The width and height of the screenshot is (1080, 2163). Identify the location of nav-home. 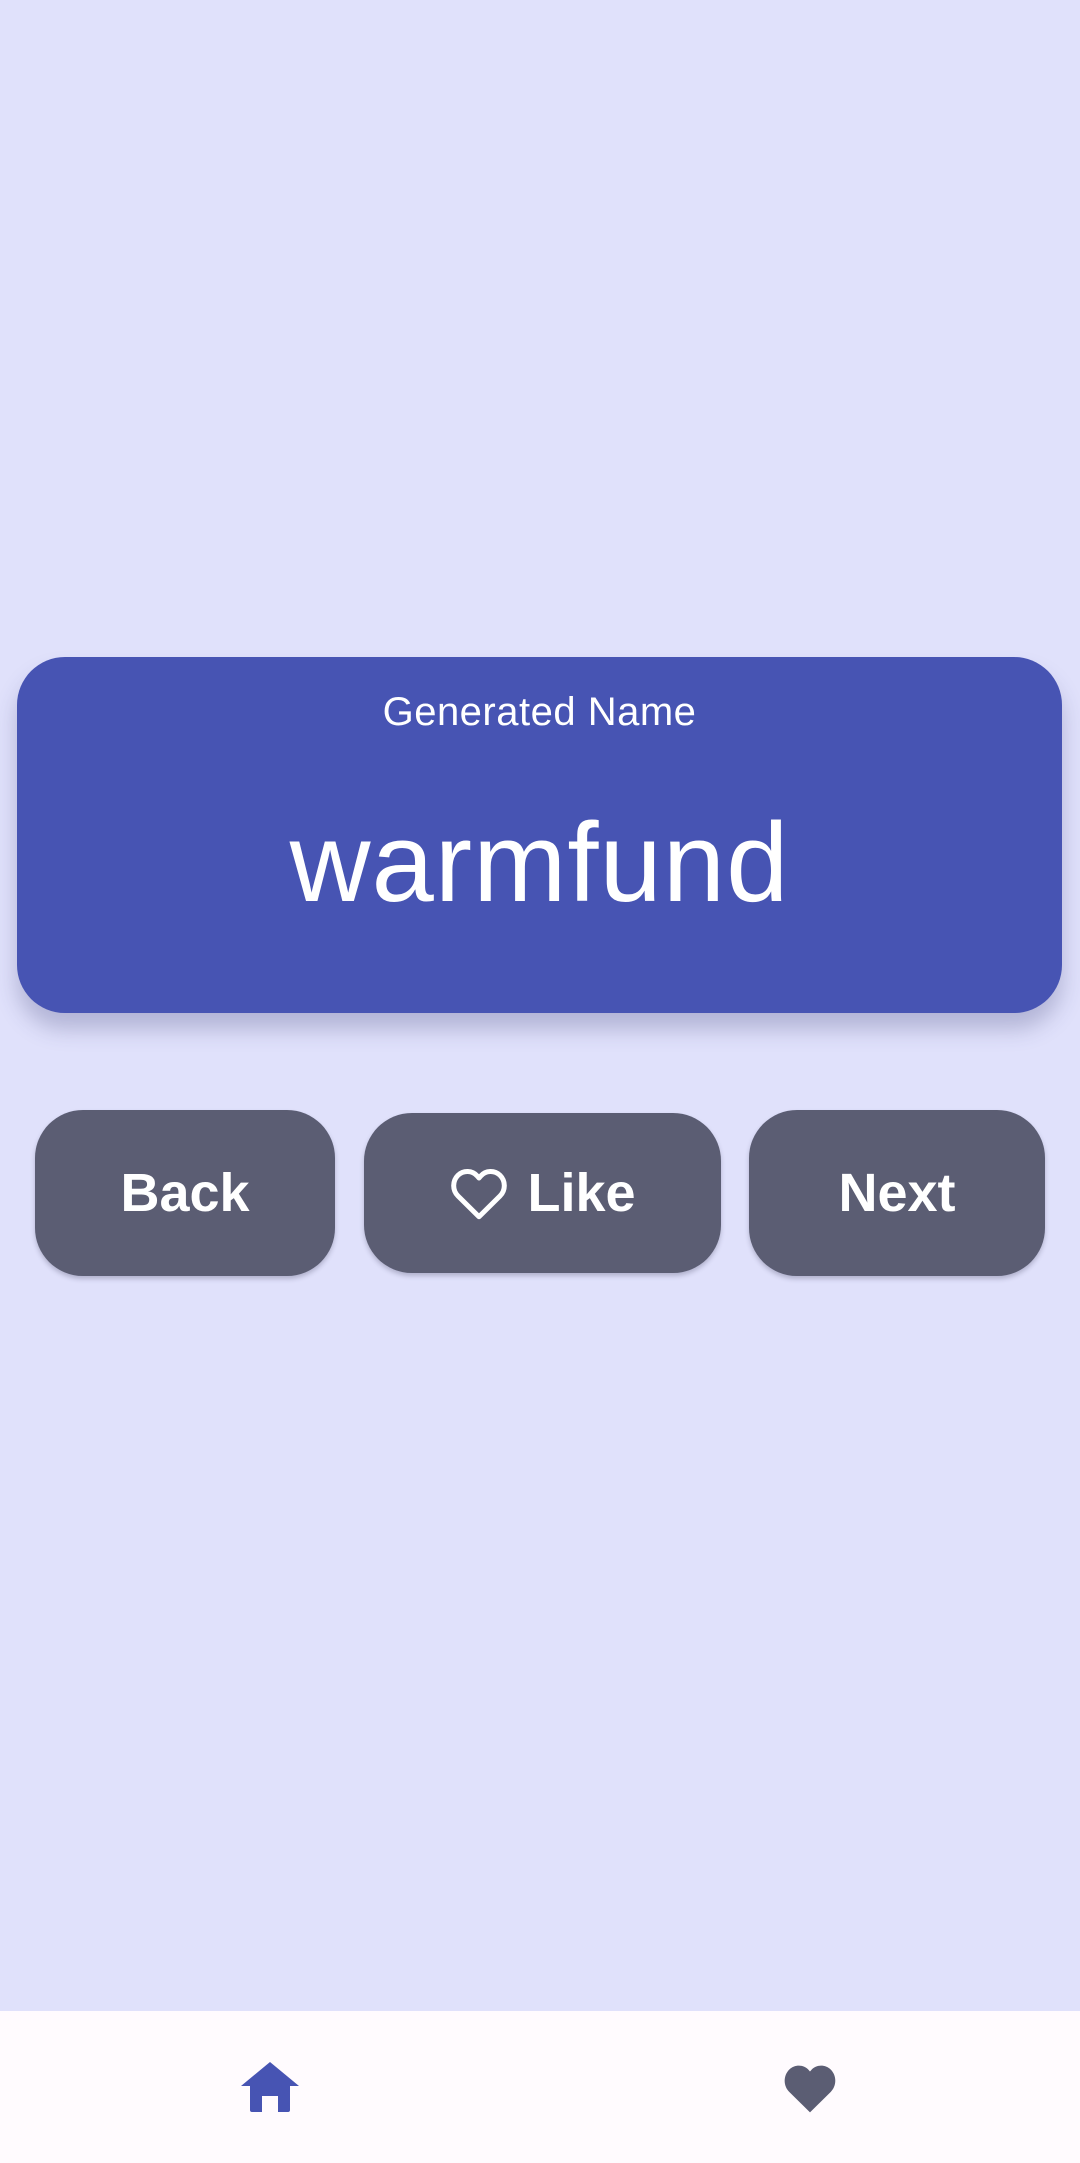
(270, 2087).